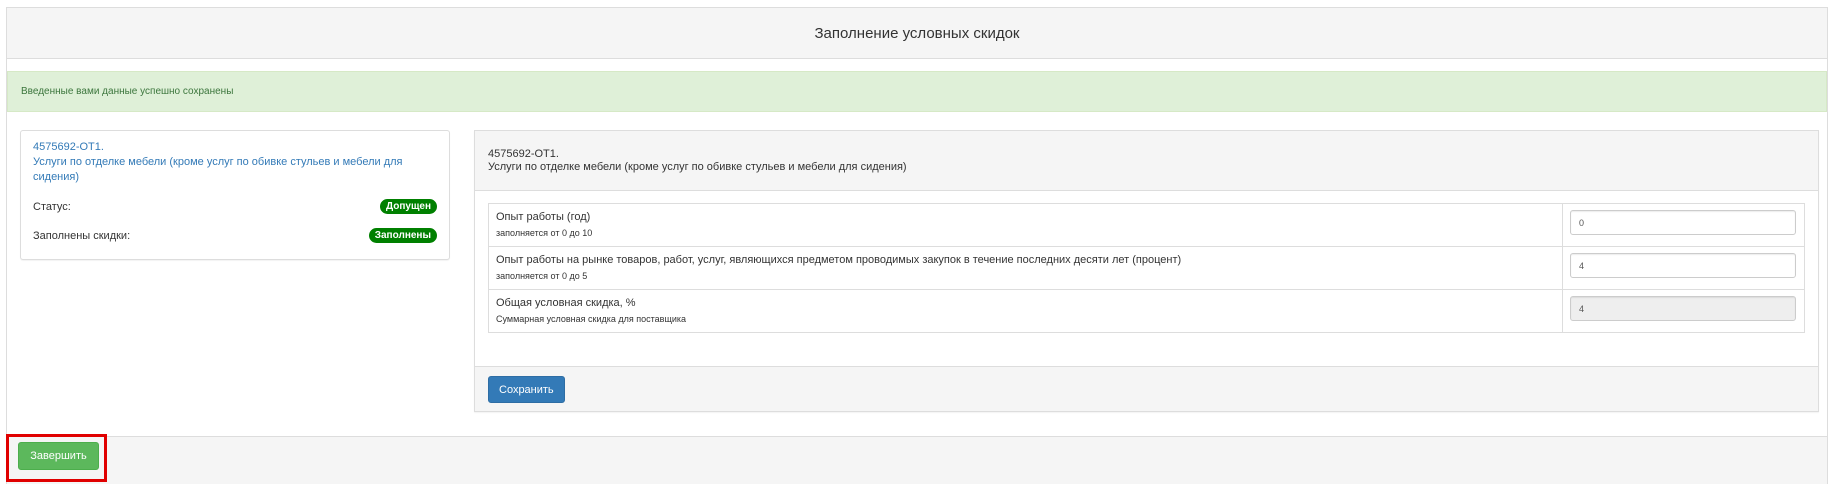 This screenshot has width=1833, height=484. What do you see at coordinates (82, 235) in the screenshot?
I see `discounts-label: Заполнены скидки:` at bounding box center [82, 235].